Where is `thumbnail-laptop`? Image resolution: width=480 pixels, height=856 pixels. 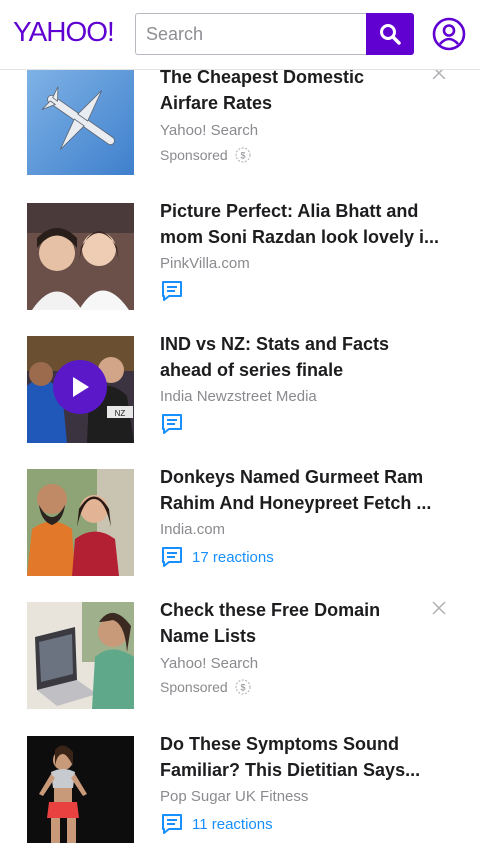
thumbnail-laptop is located at coordinates (80, 655).